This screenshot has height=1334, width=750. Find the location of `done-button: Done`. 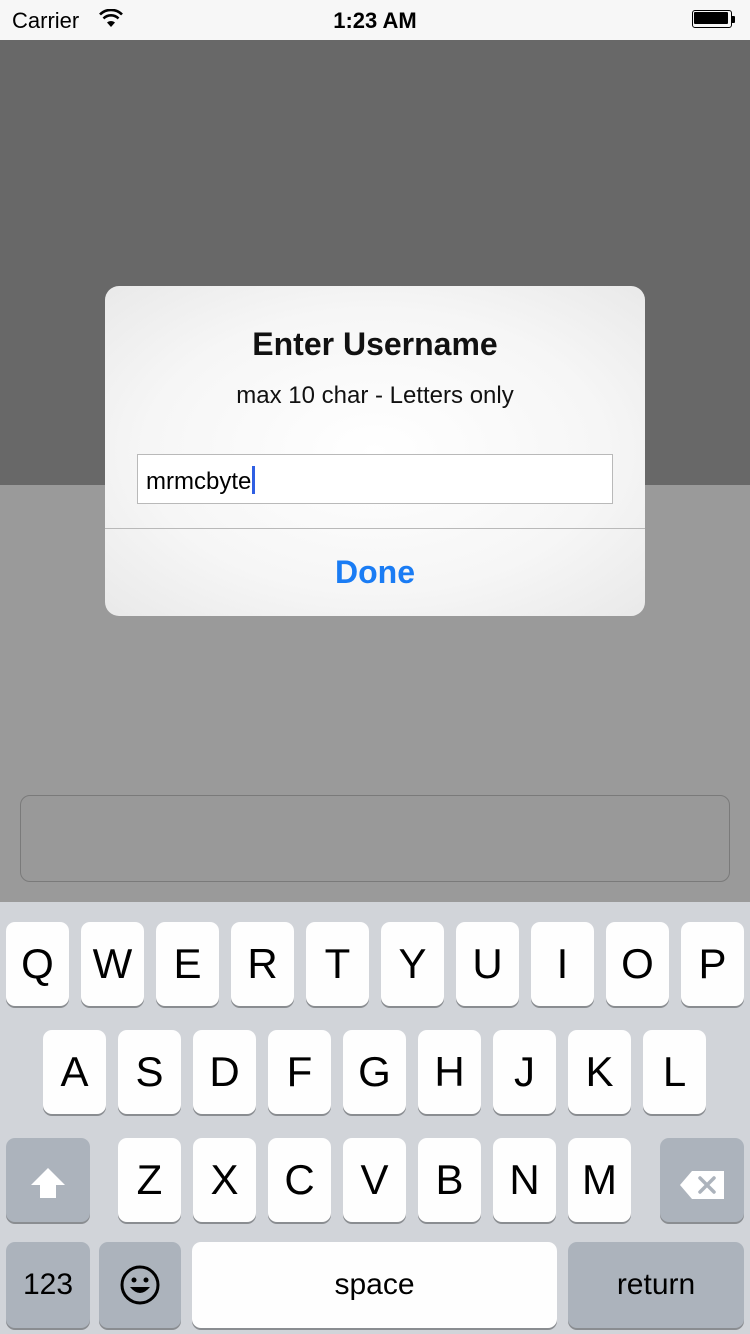

done-button: Done is located at coordinates (375, 572).